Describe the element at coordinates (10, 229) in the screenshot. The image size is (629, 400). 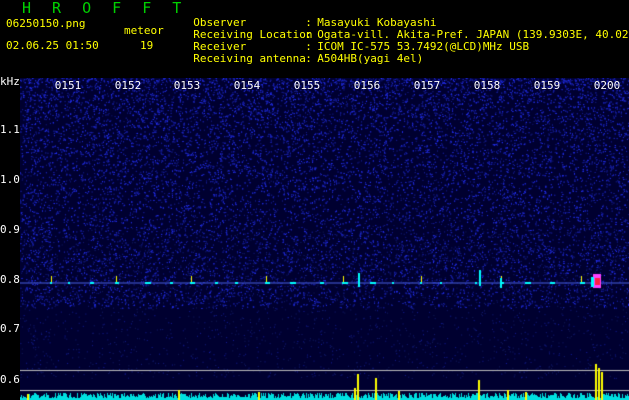
I see `y-tick-label: 0.9` at that location.